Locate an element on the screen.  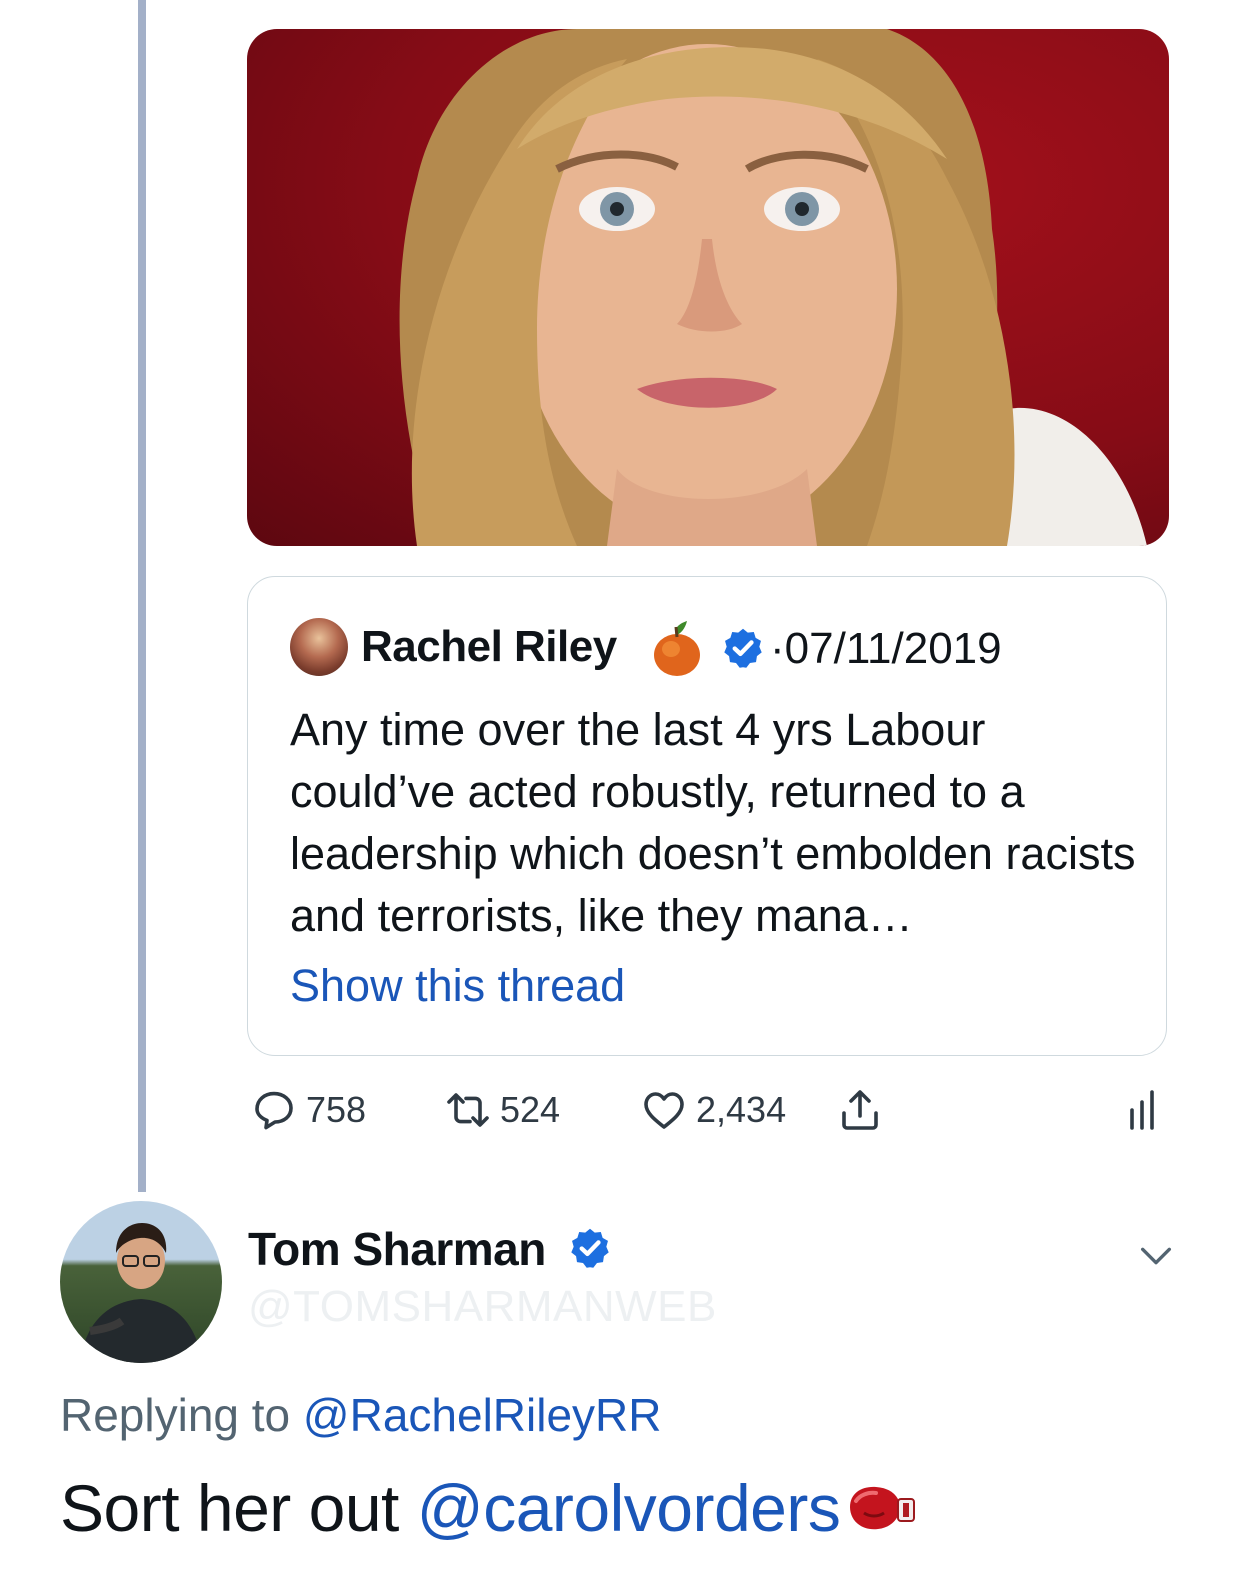
reply-mention-link: @carolvorders is located at coordinates (629, 1508).